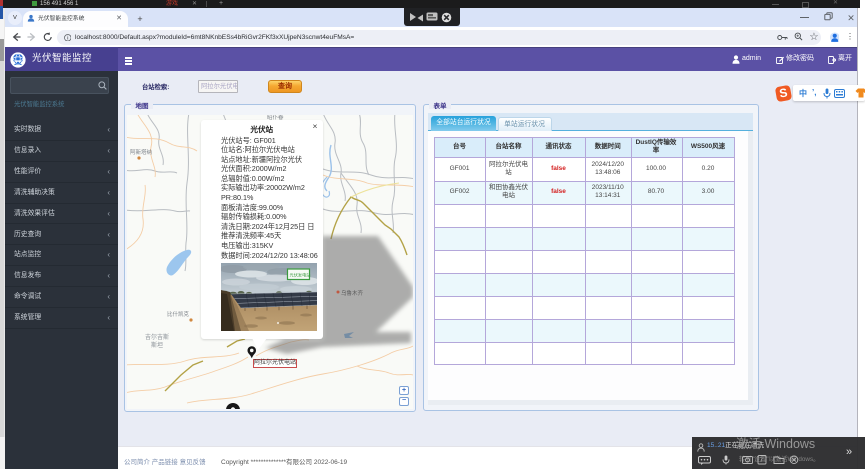 The image size is (865, 470). I want to click on svg-text: 比什凯克, so click(178, 314).